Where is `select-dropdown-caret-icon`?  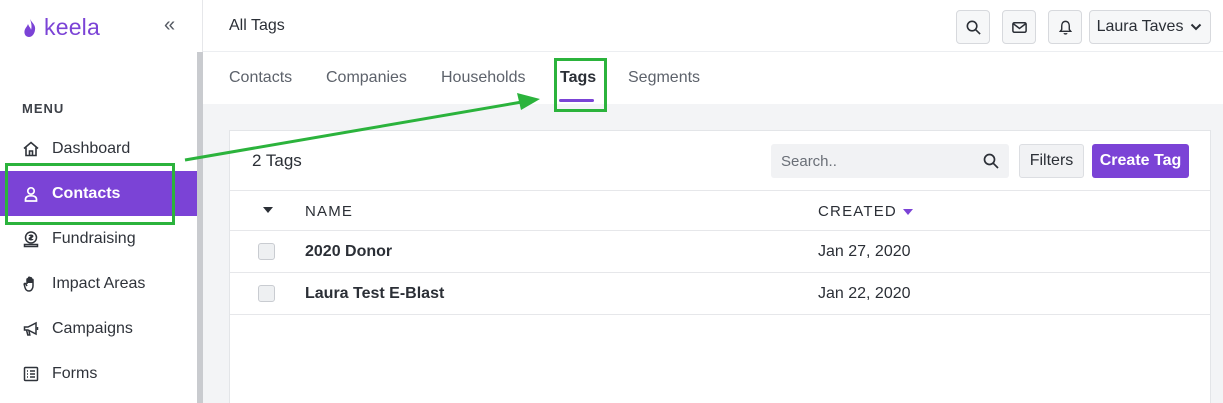
select-dropdown-caret-icon is located at coordinates (268, 210).